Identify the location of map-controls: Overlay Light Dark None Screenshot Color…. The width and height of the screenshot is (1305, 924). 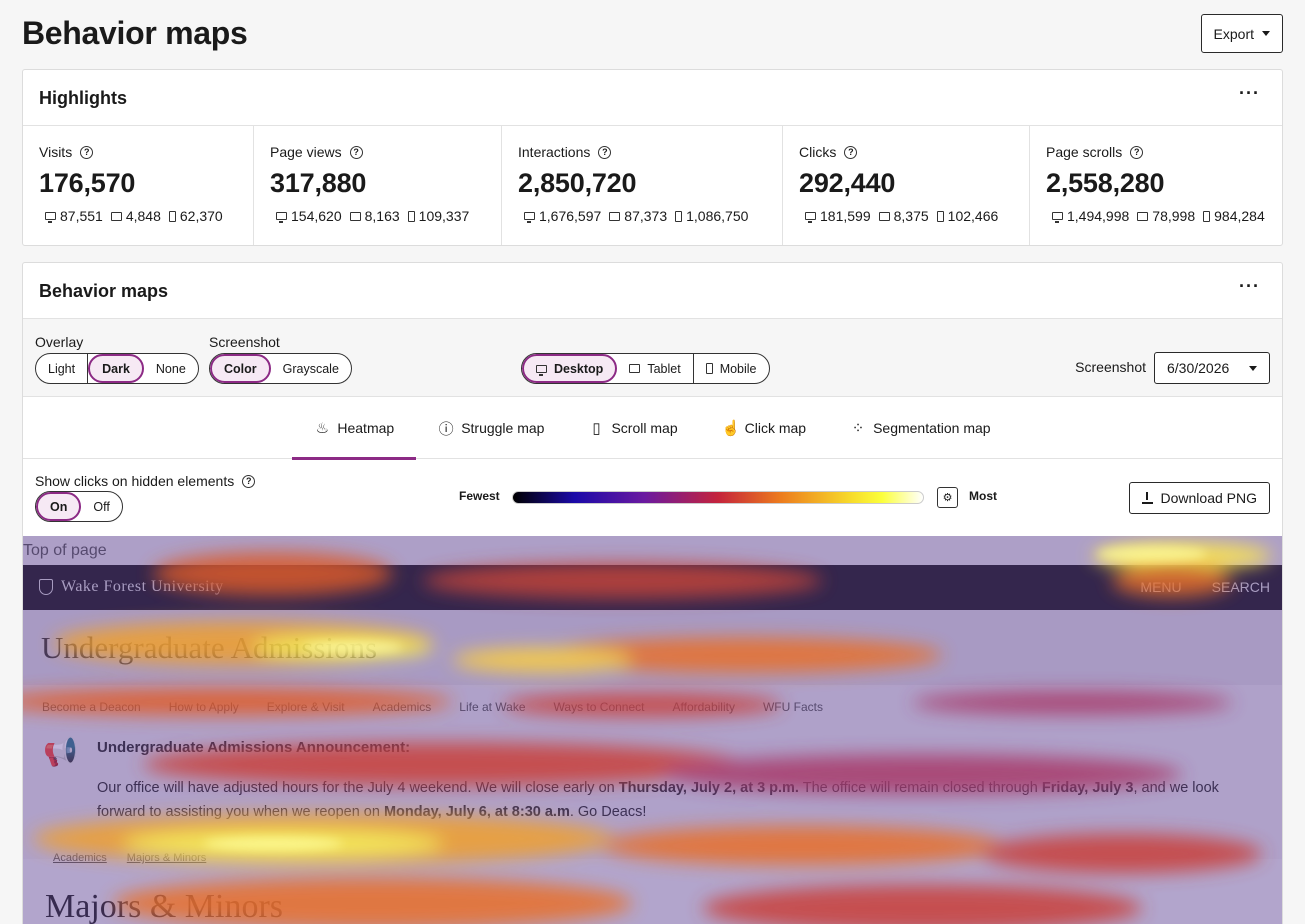
(652, 358).